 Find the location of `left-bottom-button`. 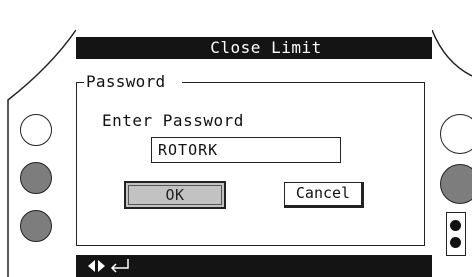

left-bottom-button is located at coordinates (36, 226).